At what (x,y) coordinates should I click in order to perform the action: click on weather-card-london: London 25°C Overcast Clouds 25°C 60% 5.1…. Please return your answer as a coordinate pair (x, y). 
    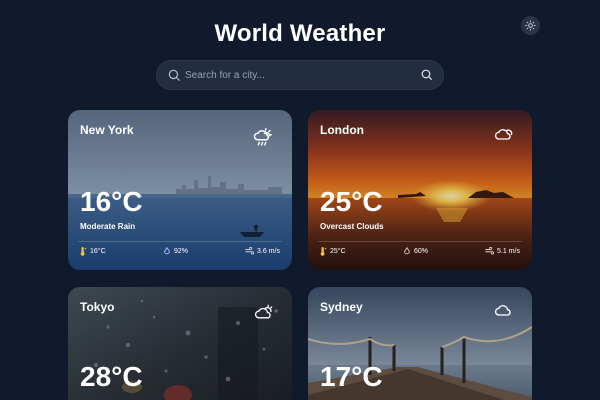
    Looking at the image, I should click on (420, 190).